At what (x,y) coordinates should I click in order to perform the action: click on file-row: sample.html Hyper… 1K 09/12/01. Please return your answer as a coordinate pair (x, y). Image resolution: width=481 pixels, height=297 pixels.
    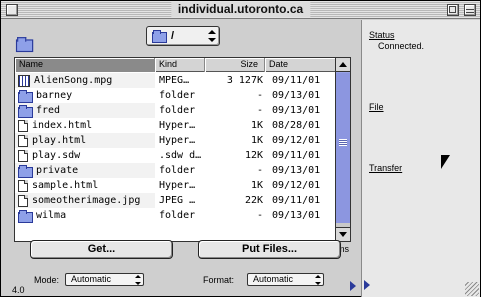
    Looking at the image, I should click on (175, 185).